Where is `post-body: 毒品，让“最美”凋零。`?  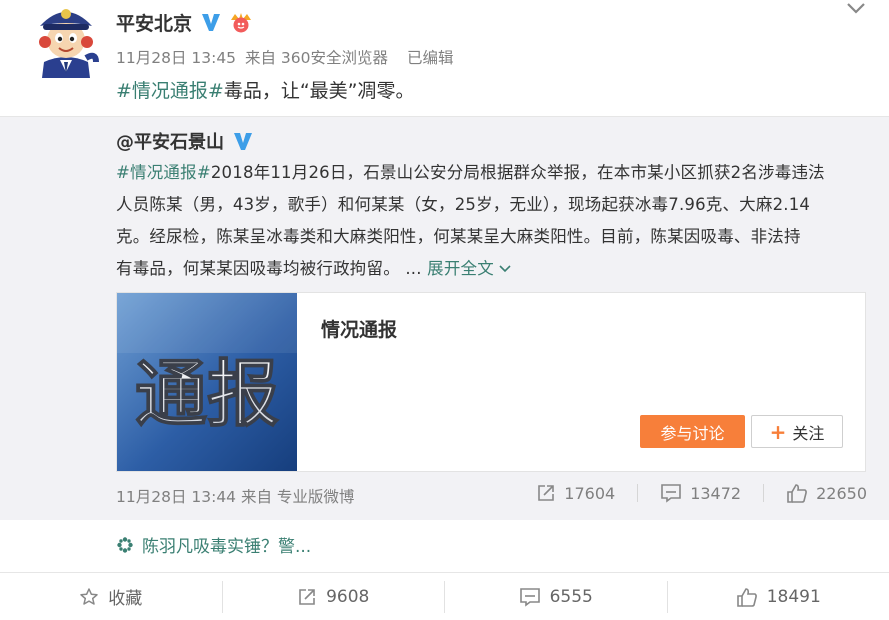
post-body: 毒品，让“最美”凋零。 is located at coordinates (319, 91).